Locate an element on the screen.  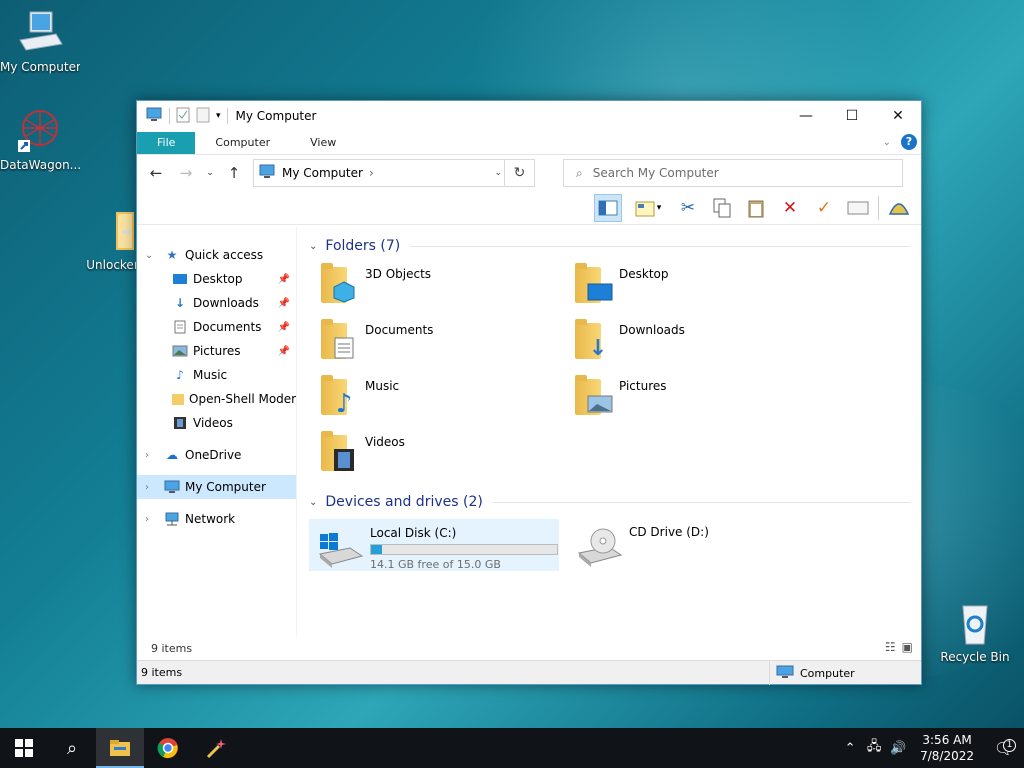
nav-network: › Network is located at coordinates (216, 519).